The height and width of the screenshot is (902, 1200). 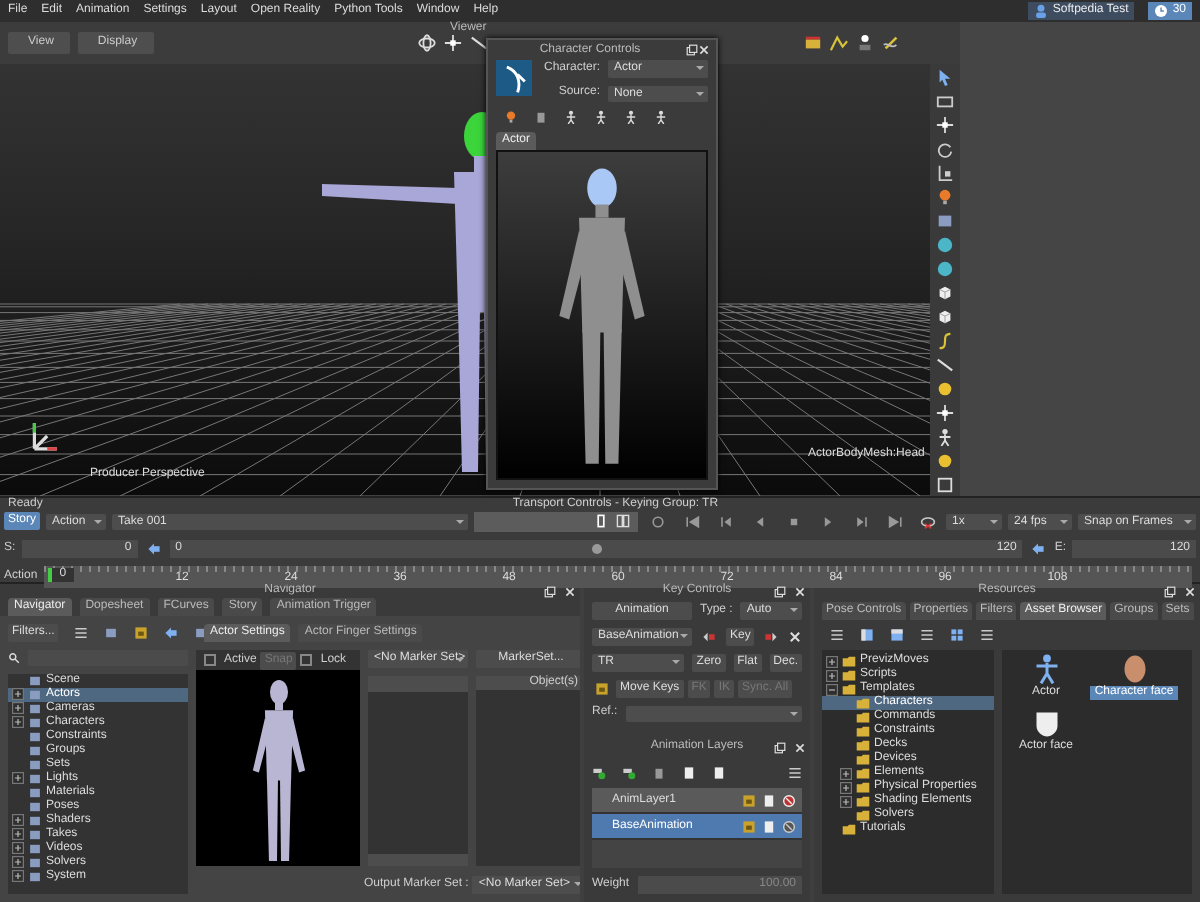 What do you see at coordinates (945, 149) in the screenshot?
I see `rotate-icon` at bounding box center [945, 149].